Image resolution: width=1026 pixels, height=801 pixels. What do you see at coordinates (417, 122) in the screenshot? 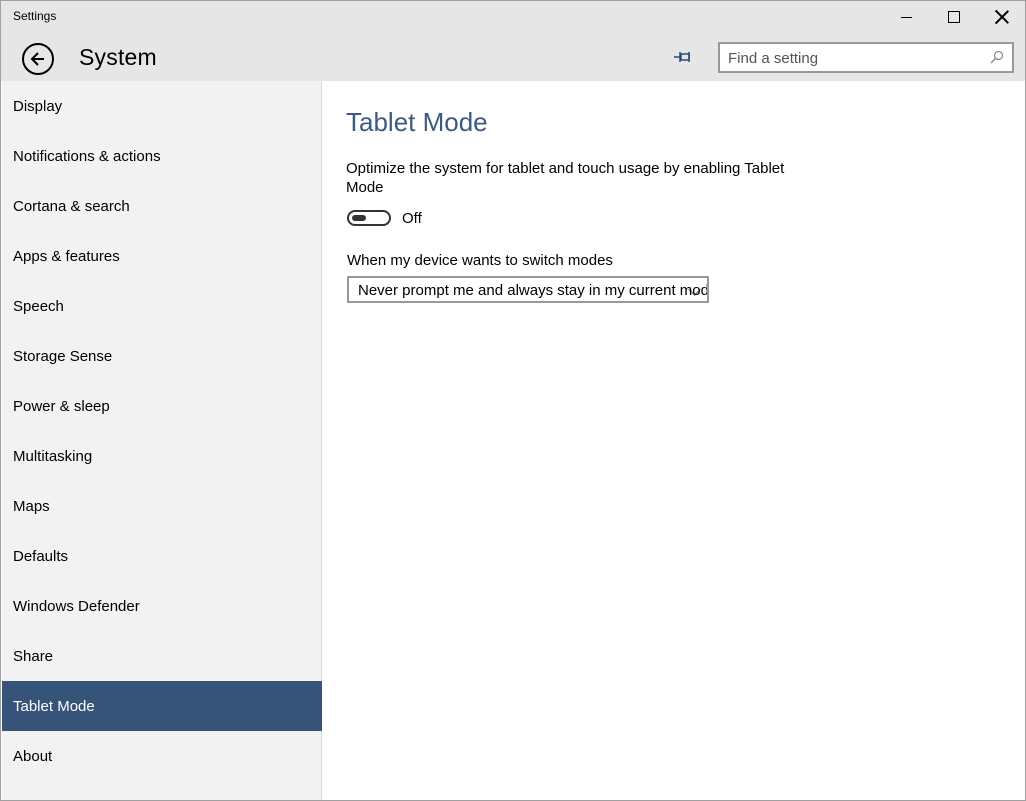
I see `section-title: Tablet Mode` at bounding box center [417, 122].